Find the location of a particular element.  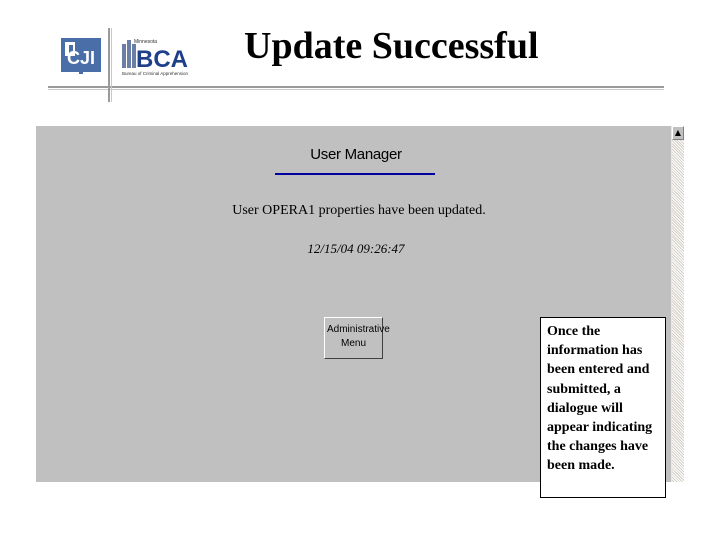

vertical-scrollbar: ▲ is located at coordinates (677, 304).